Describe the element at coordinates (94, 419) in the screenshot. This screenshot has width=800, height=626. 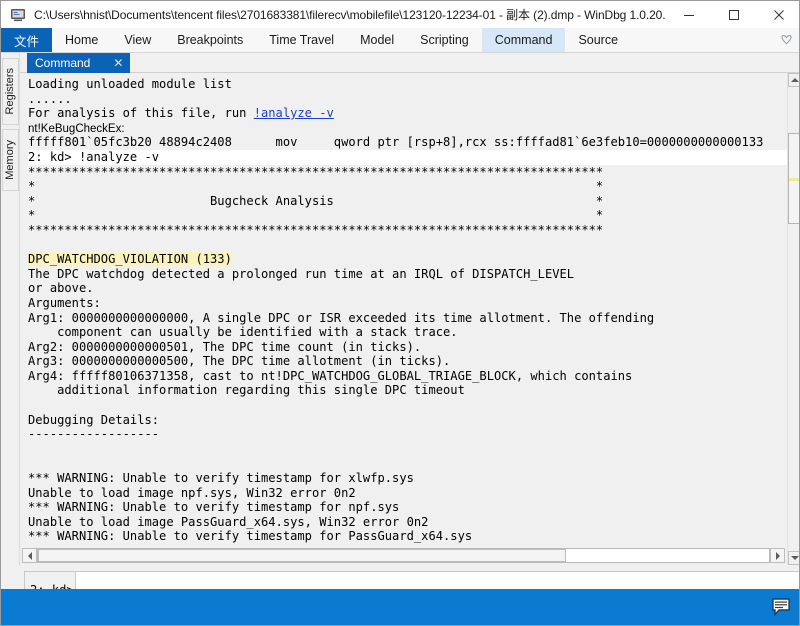
I see `console-line: Debugging Details:` at that location.